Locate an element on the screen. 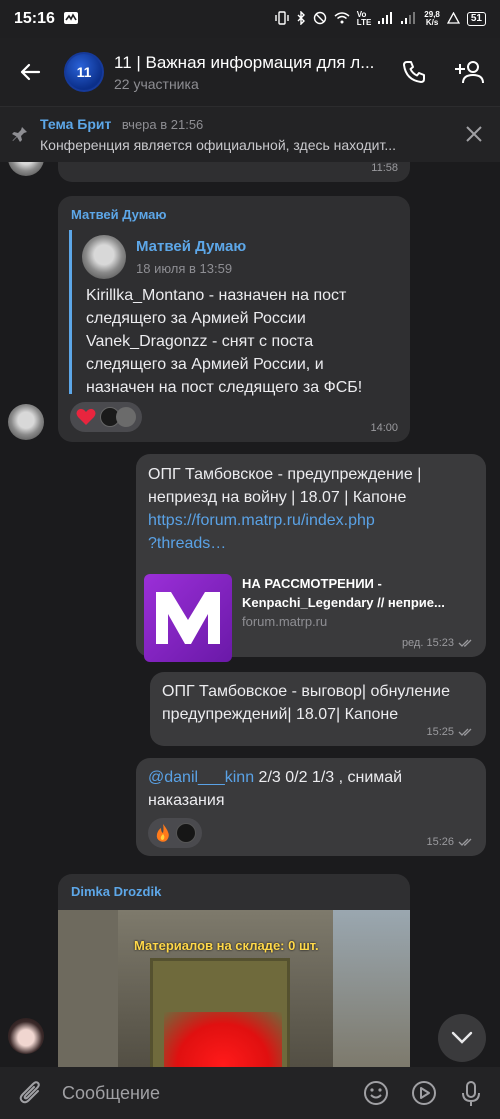 The image size is (500, 1119). phone-icon is located at coordinates (414, 72).